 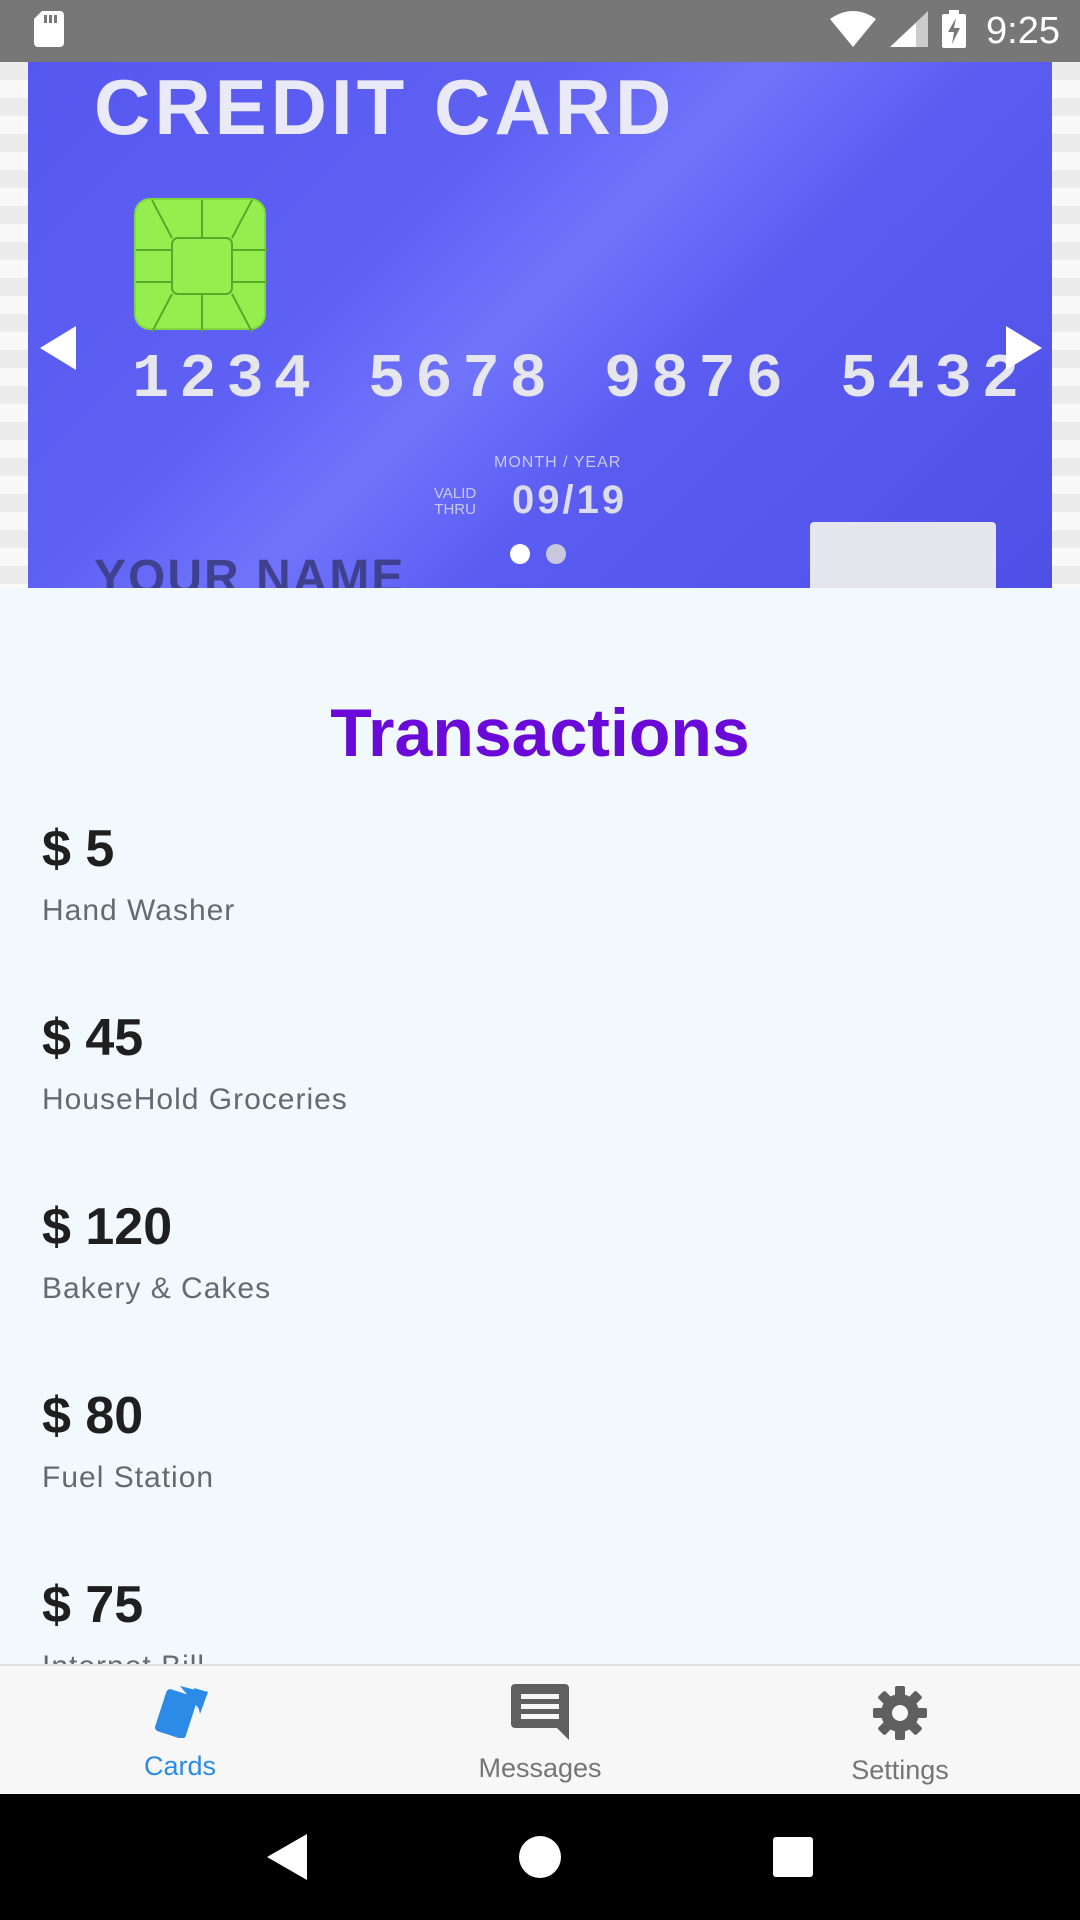 I want to click on card-title: CREDIT CARD, so click(x=385, y=107).